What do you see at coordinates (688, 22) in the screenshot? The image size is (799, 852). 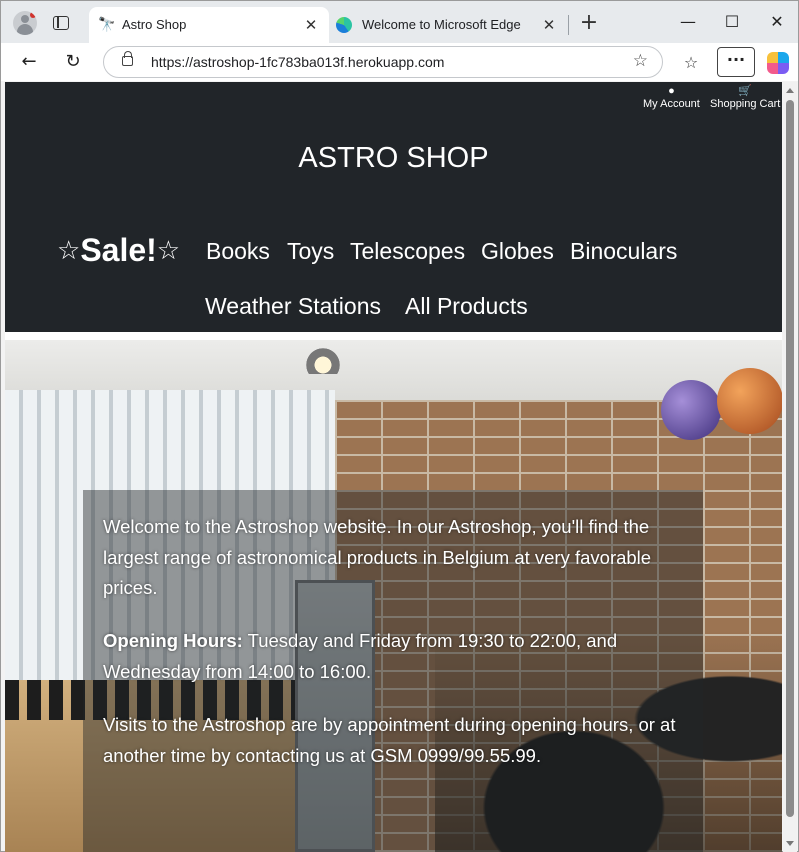 I see `minimize-icon: —` at bounding box center [688, 22].